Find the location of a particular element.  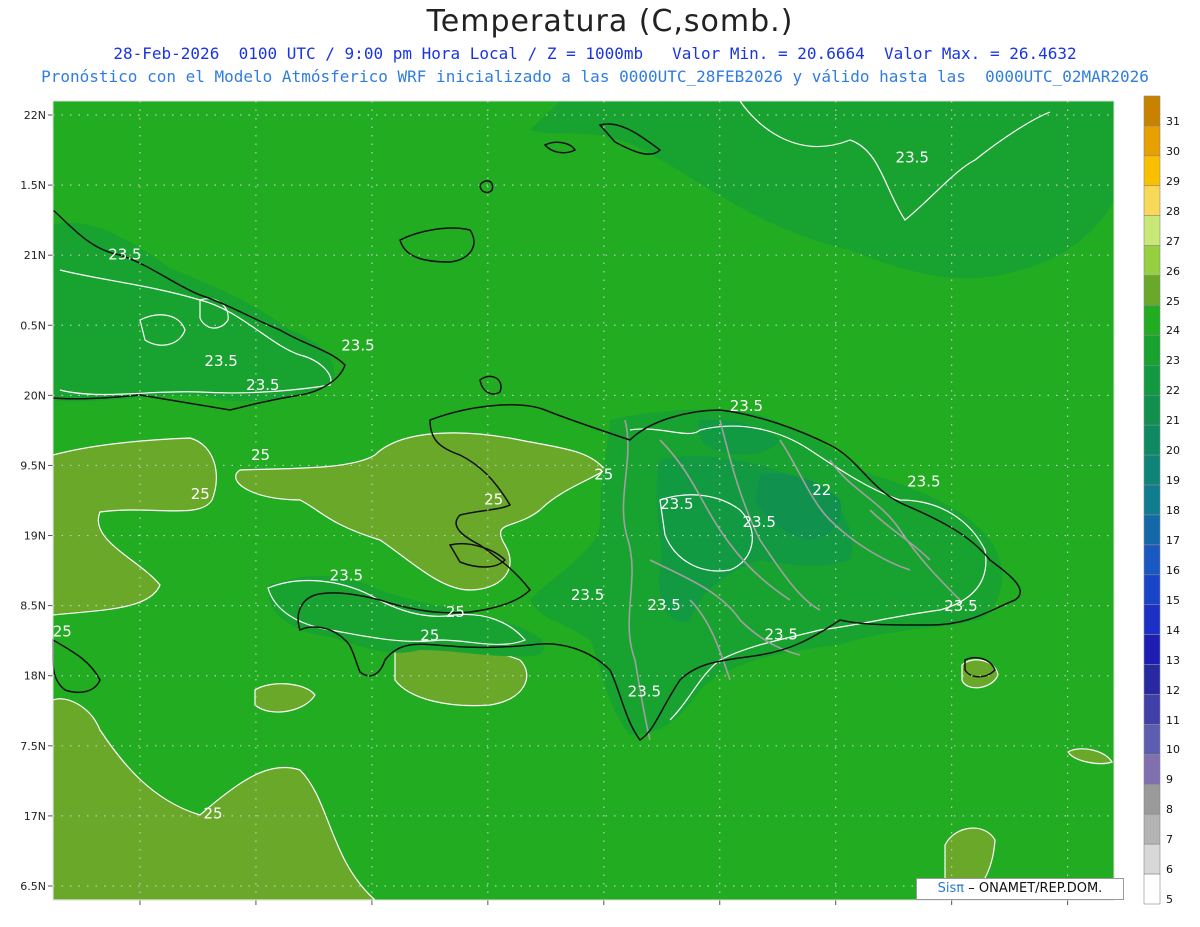

legend-label: 10 is located at coordinates (1173, 750).